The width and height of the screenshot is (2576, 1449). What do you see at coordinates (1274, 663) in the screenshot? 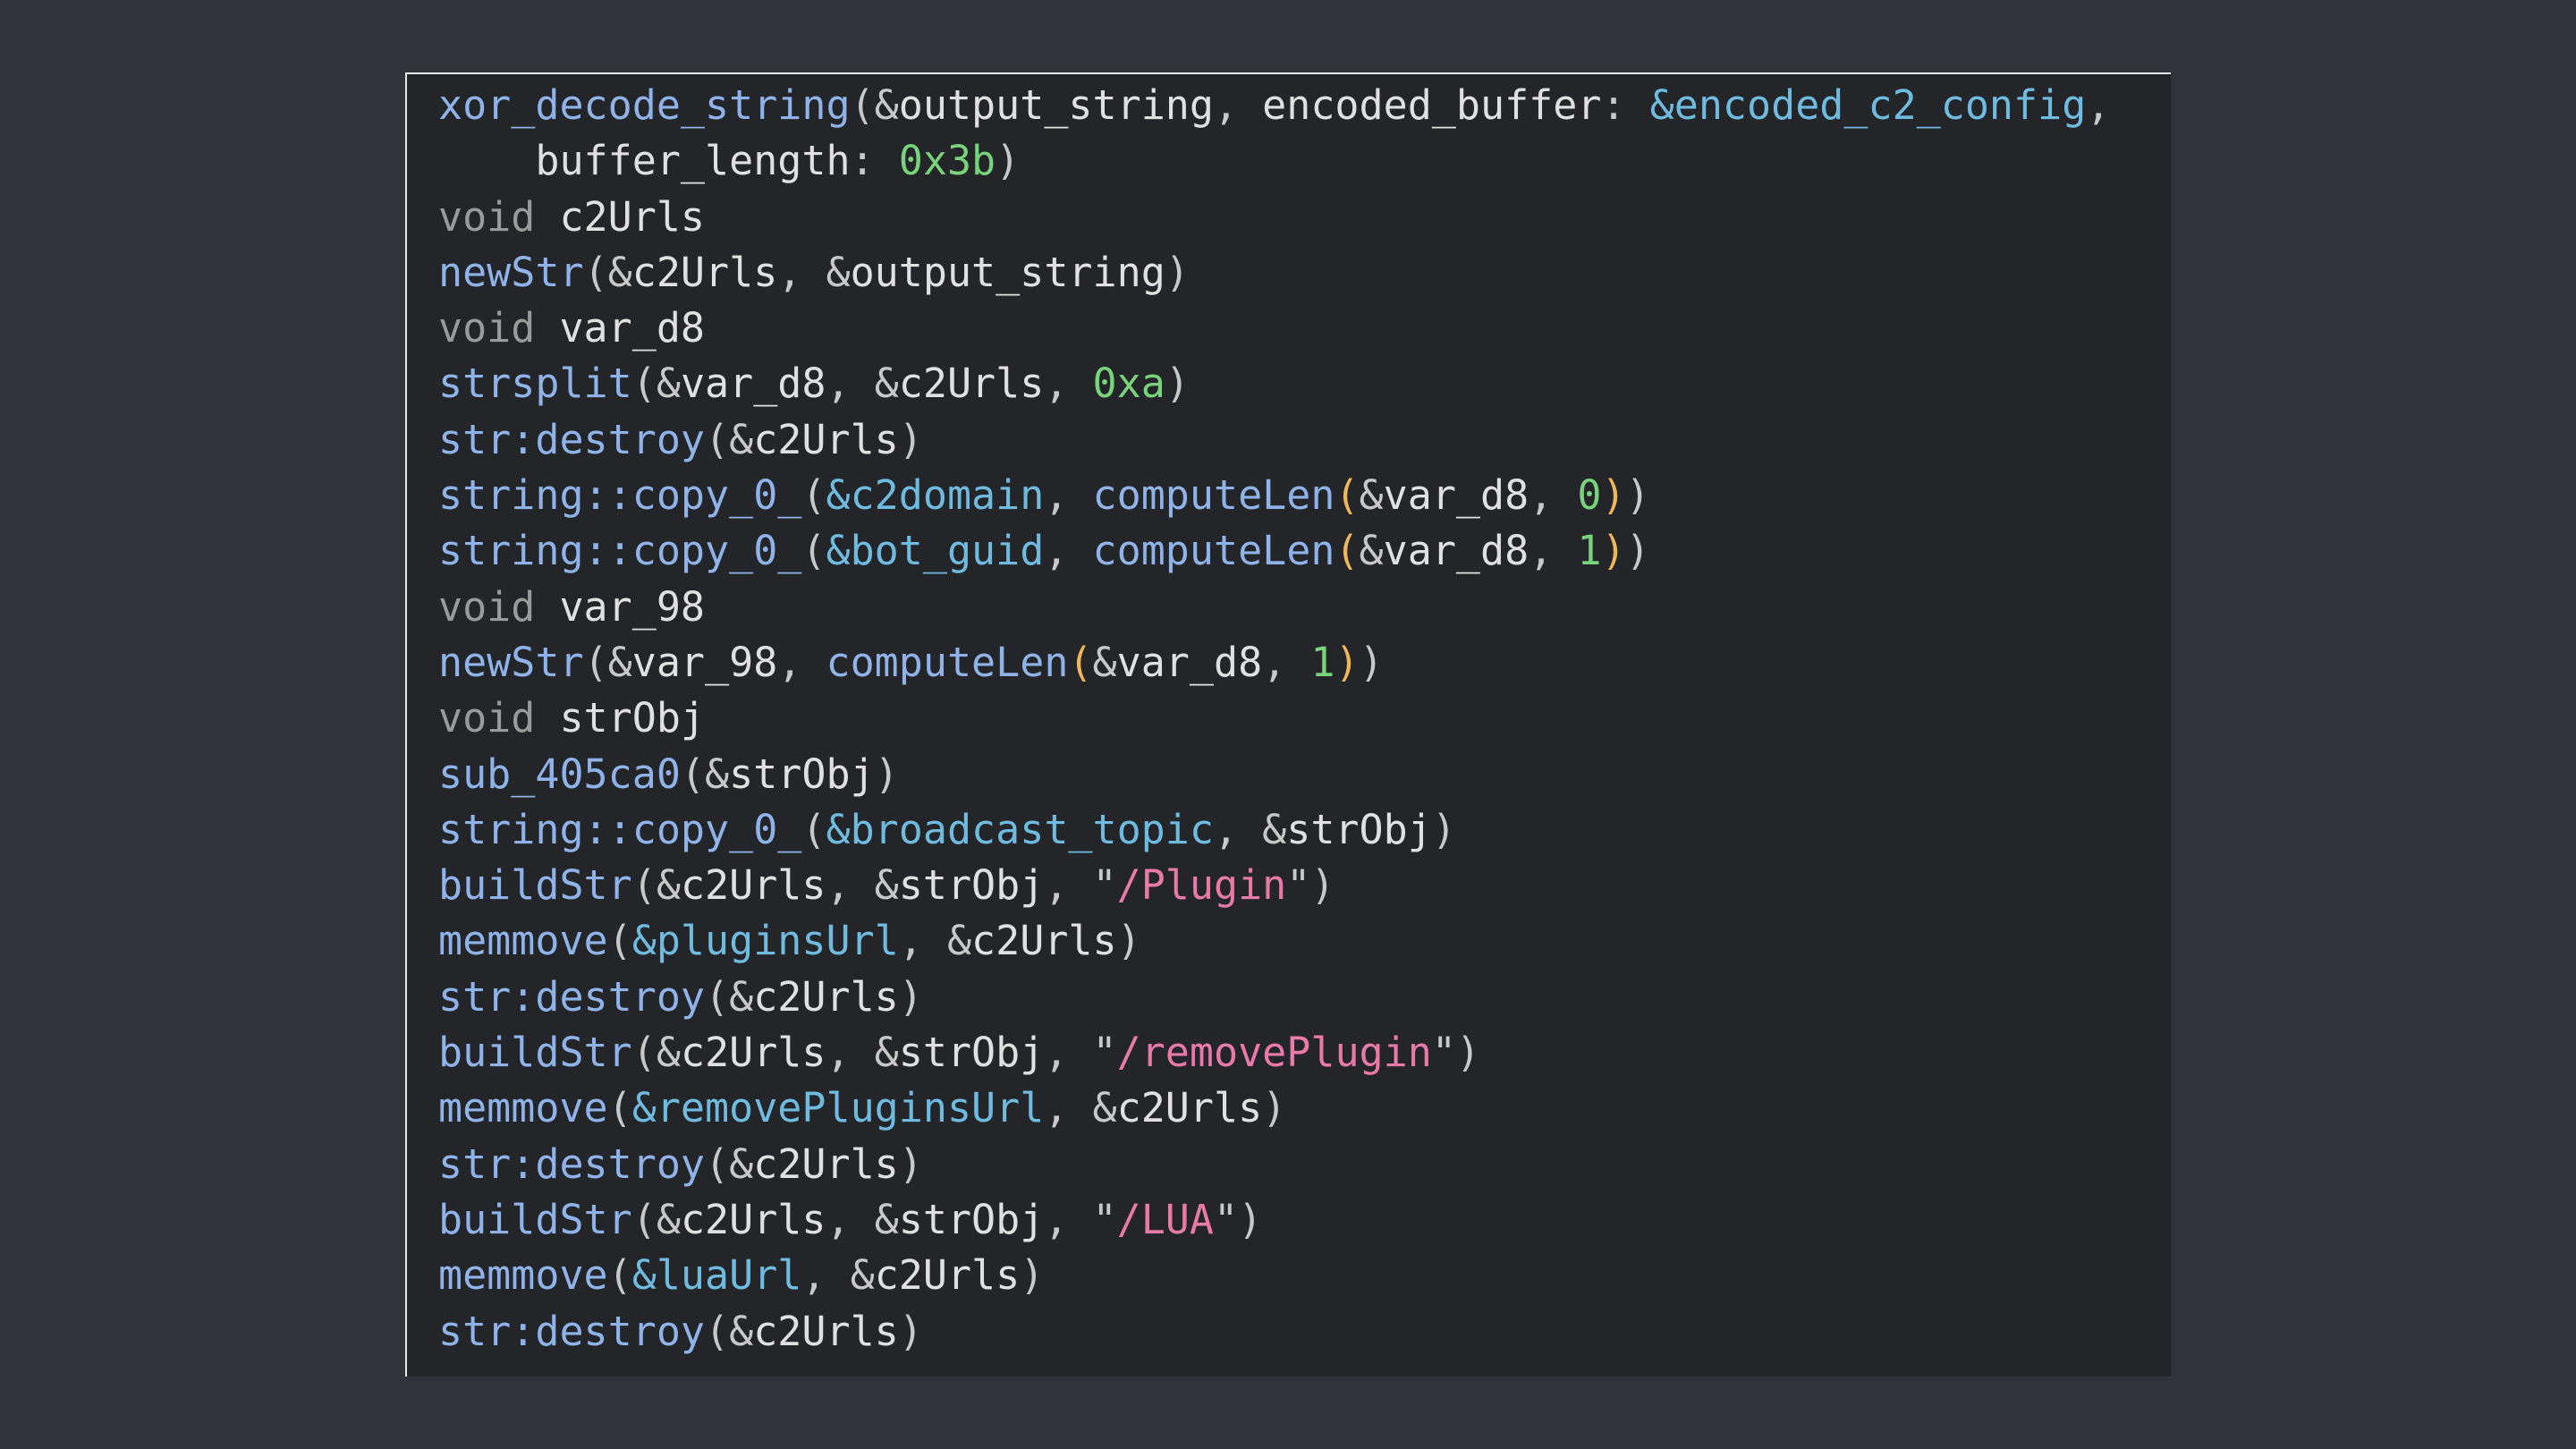
I see `code-line: newStr(&var_98, computeLen(&var_d8, 1))` at bounding box center [1274, 663].